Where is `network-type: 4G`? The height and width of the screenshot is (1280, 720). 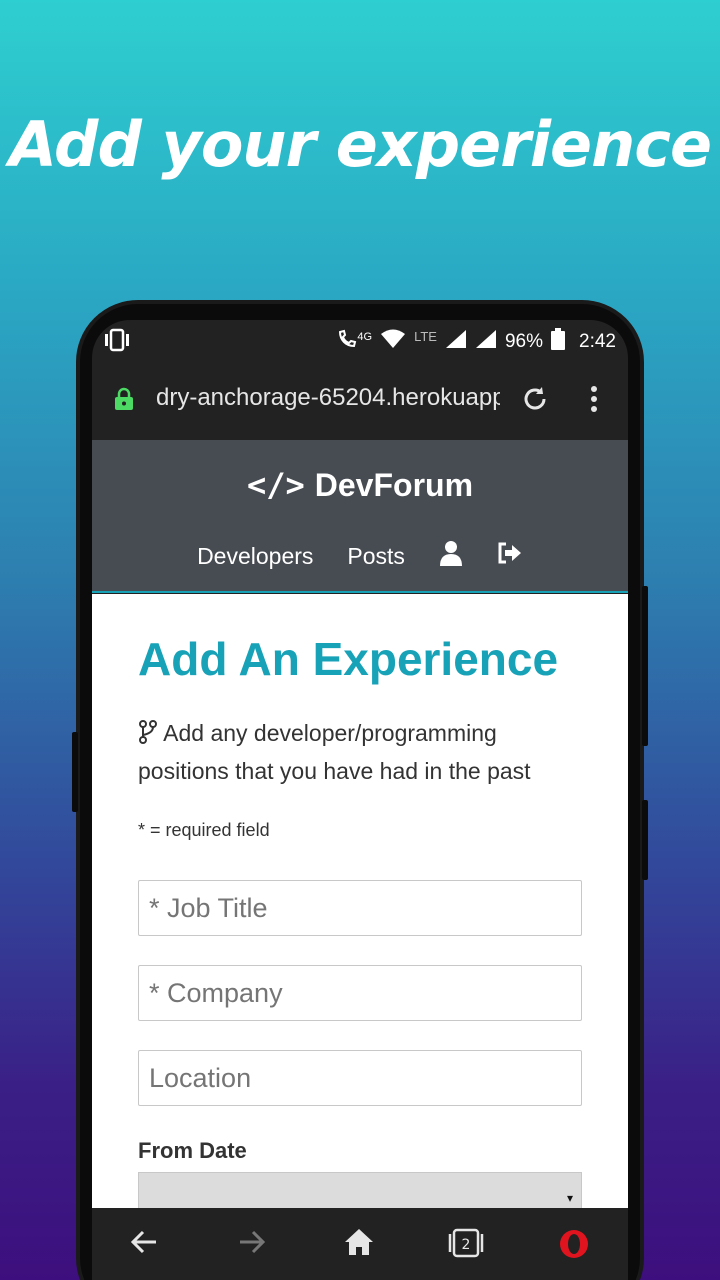 network-type: 4G is located at coordinates (365, 337).